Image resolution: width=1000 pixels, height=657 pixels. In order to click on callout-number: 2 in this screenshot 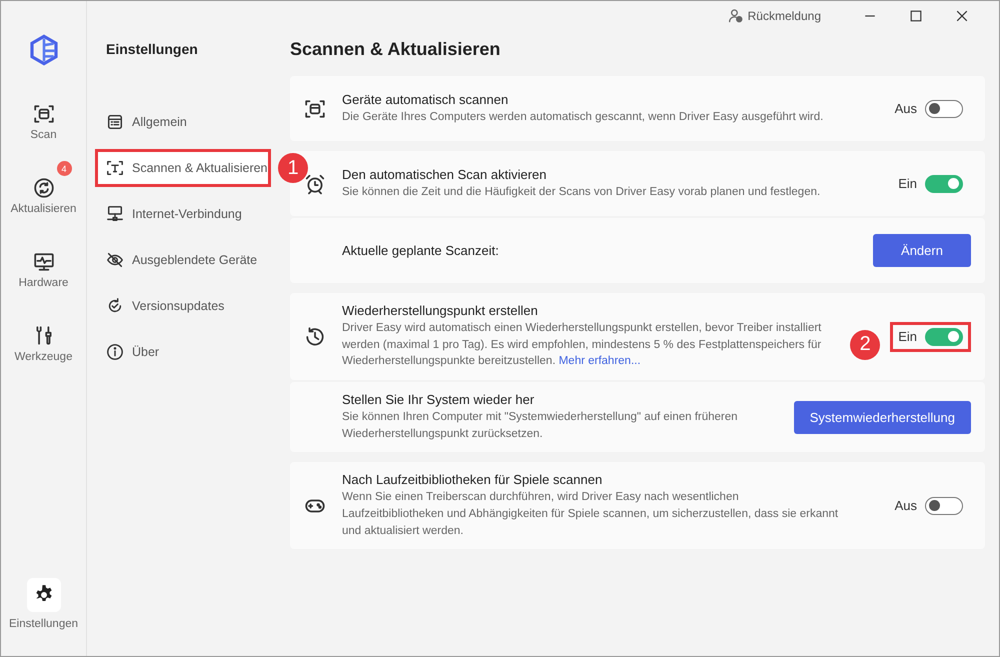, I will do `click(865, 345)`.